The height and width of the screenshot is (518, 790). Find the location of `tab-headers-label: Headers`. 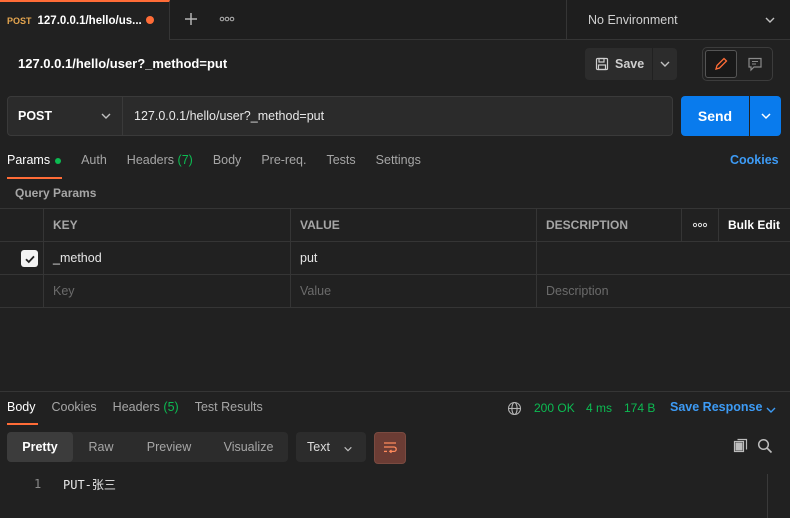

tab-headers-label: Headers is located at coordinates (150, 160).